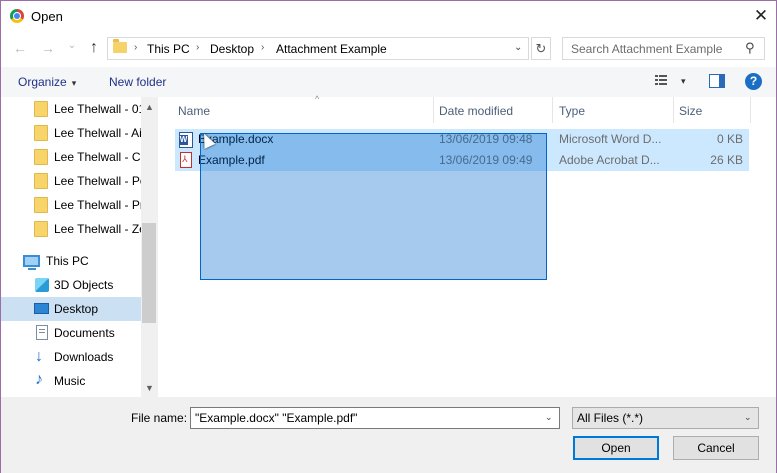  I want to click on scrollbar-thumb, so click(149, 273).